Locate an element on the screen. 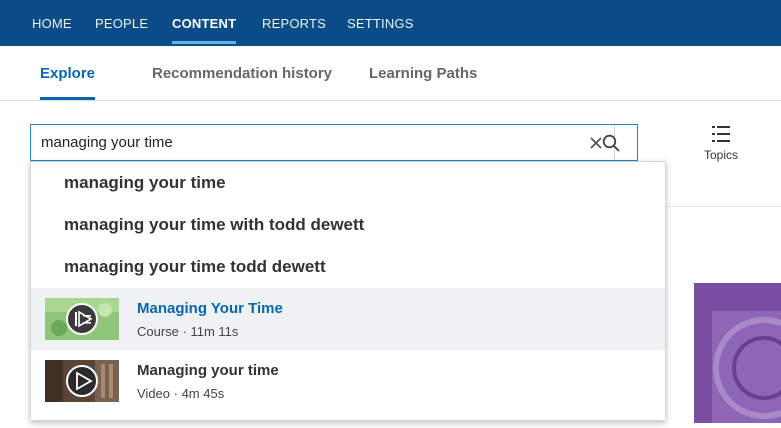  topics-label: Topics is located at coordinates (720, 155).